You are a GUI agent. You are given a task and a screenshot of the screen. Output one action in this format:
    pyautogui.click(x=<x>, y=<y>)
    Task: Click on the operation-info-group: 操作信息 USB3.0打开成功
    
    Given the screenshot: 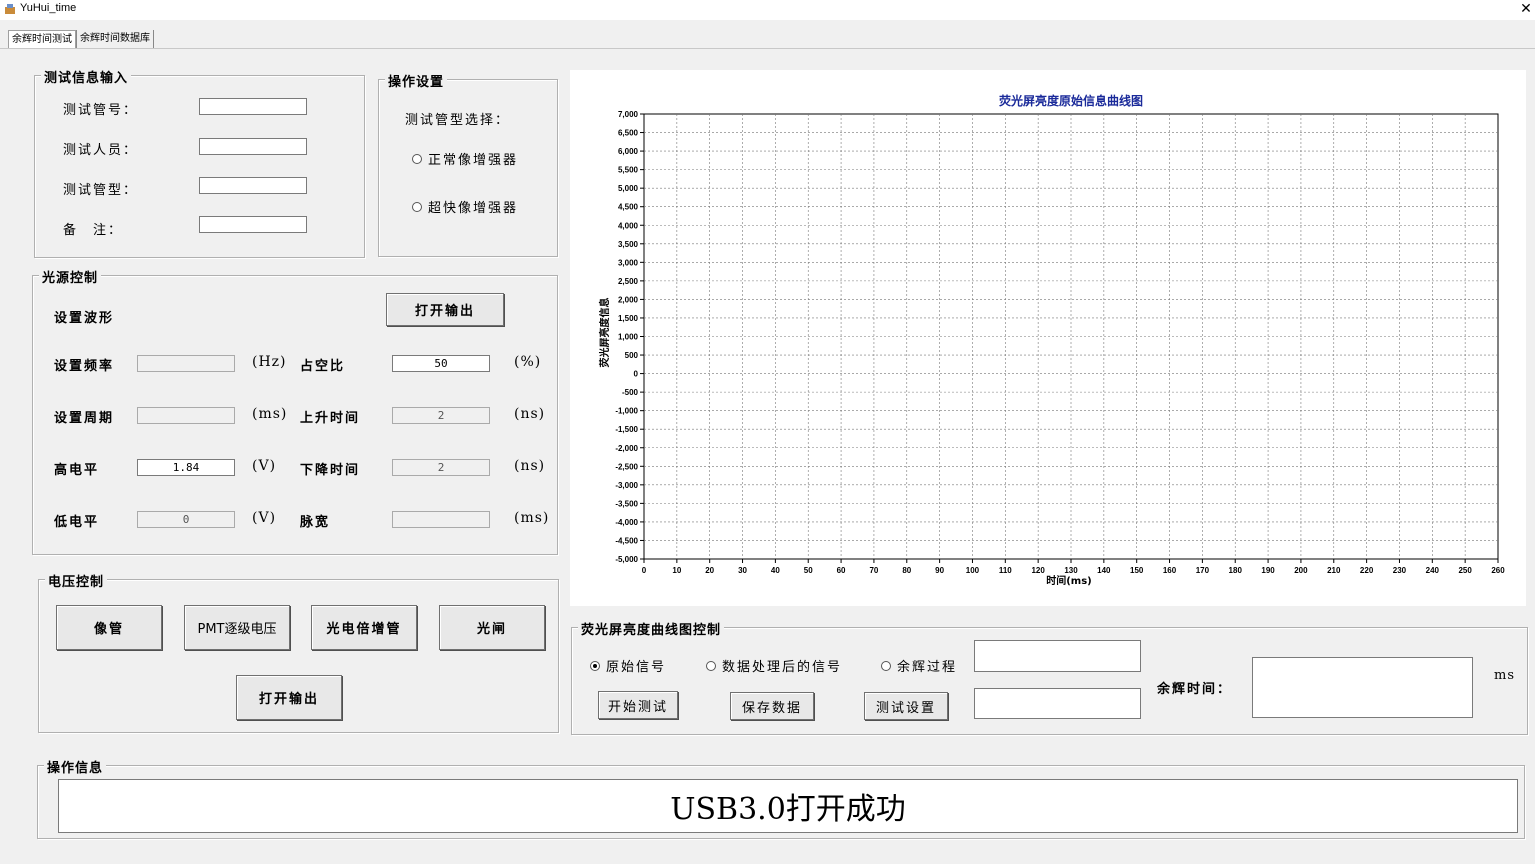 What is the action you would take?
    pyautogui.click(x=781, y=798)
    